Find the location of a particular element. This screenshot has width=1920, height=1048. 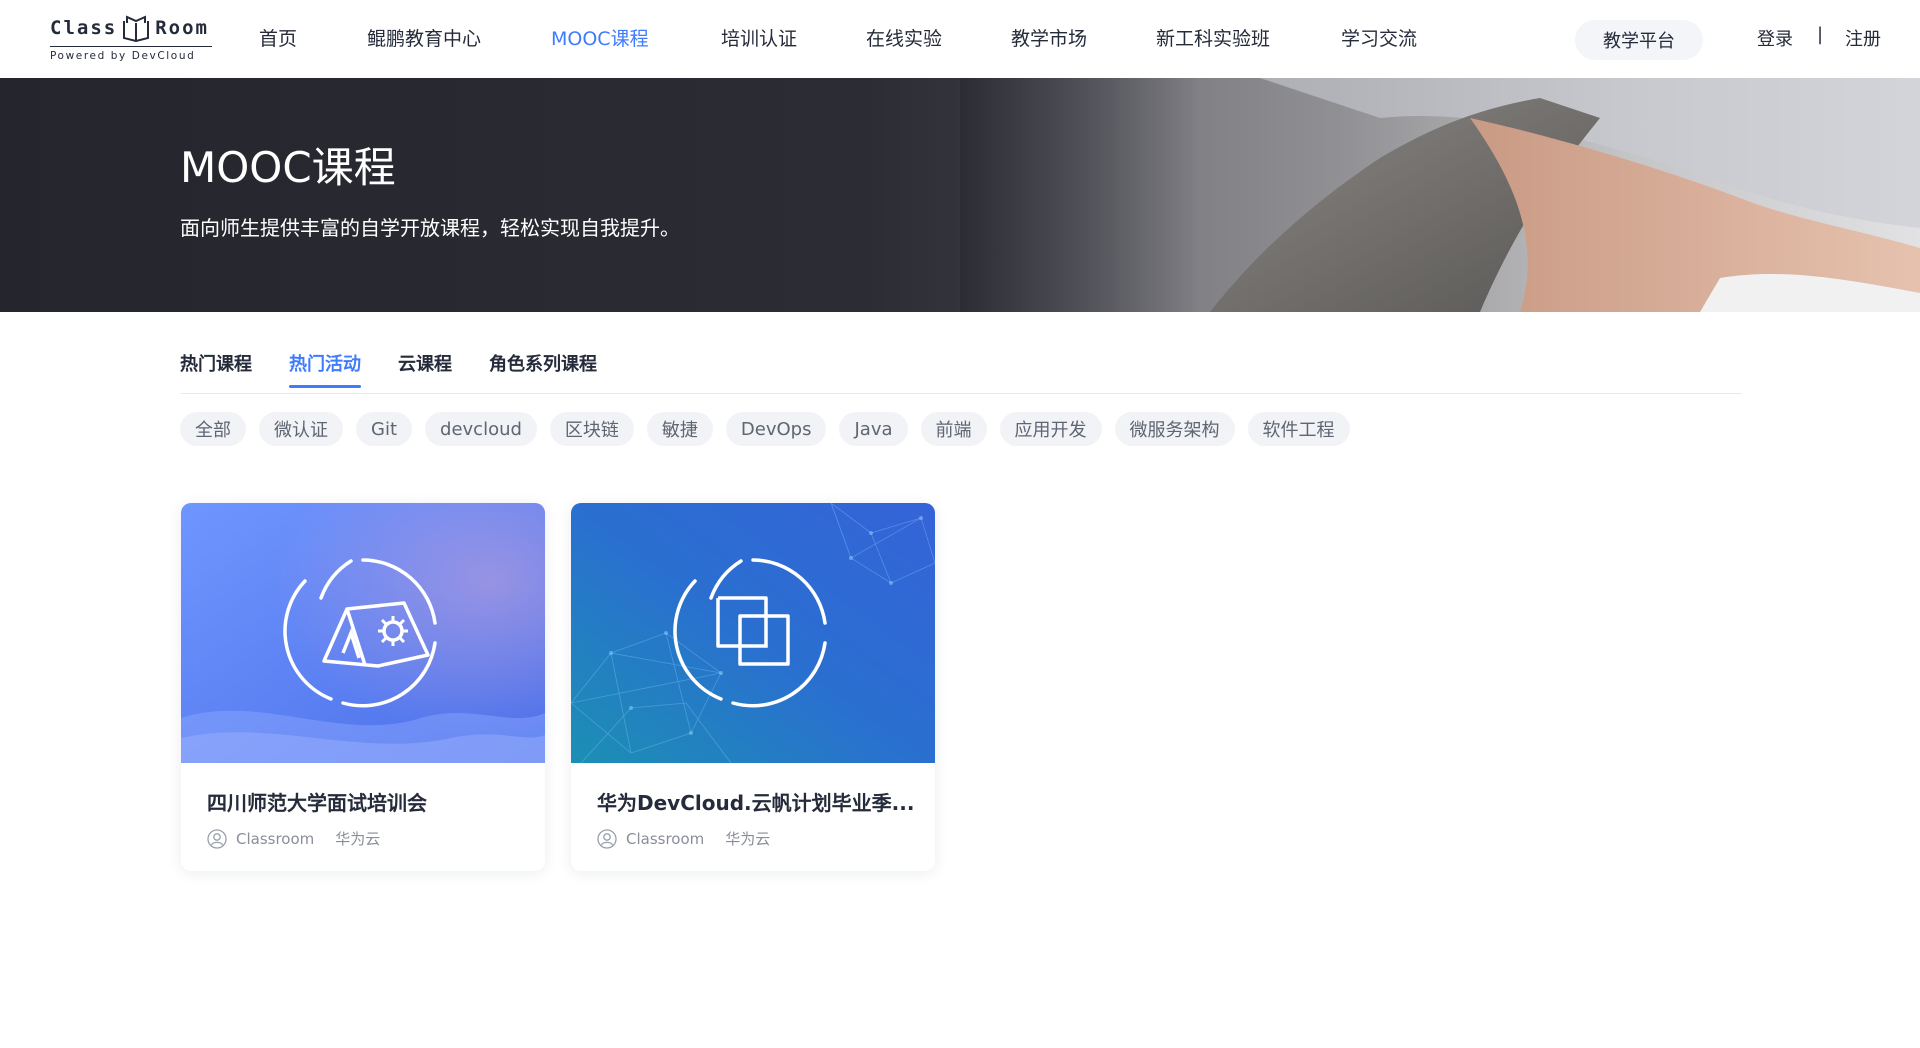

course-card: 华为DevCloud.云帆计划毕业季... Classroom 华为云 is located at coordinates (753, 687).